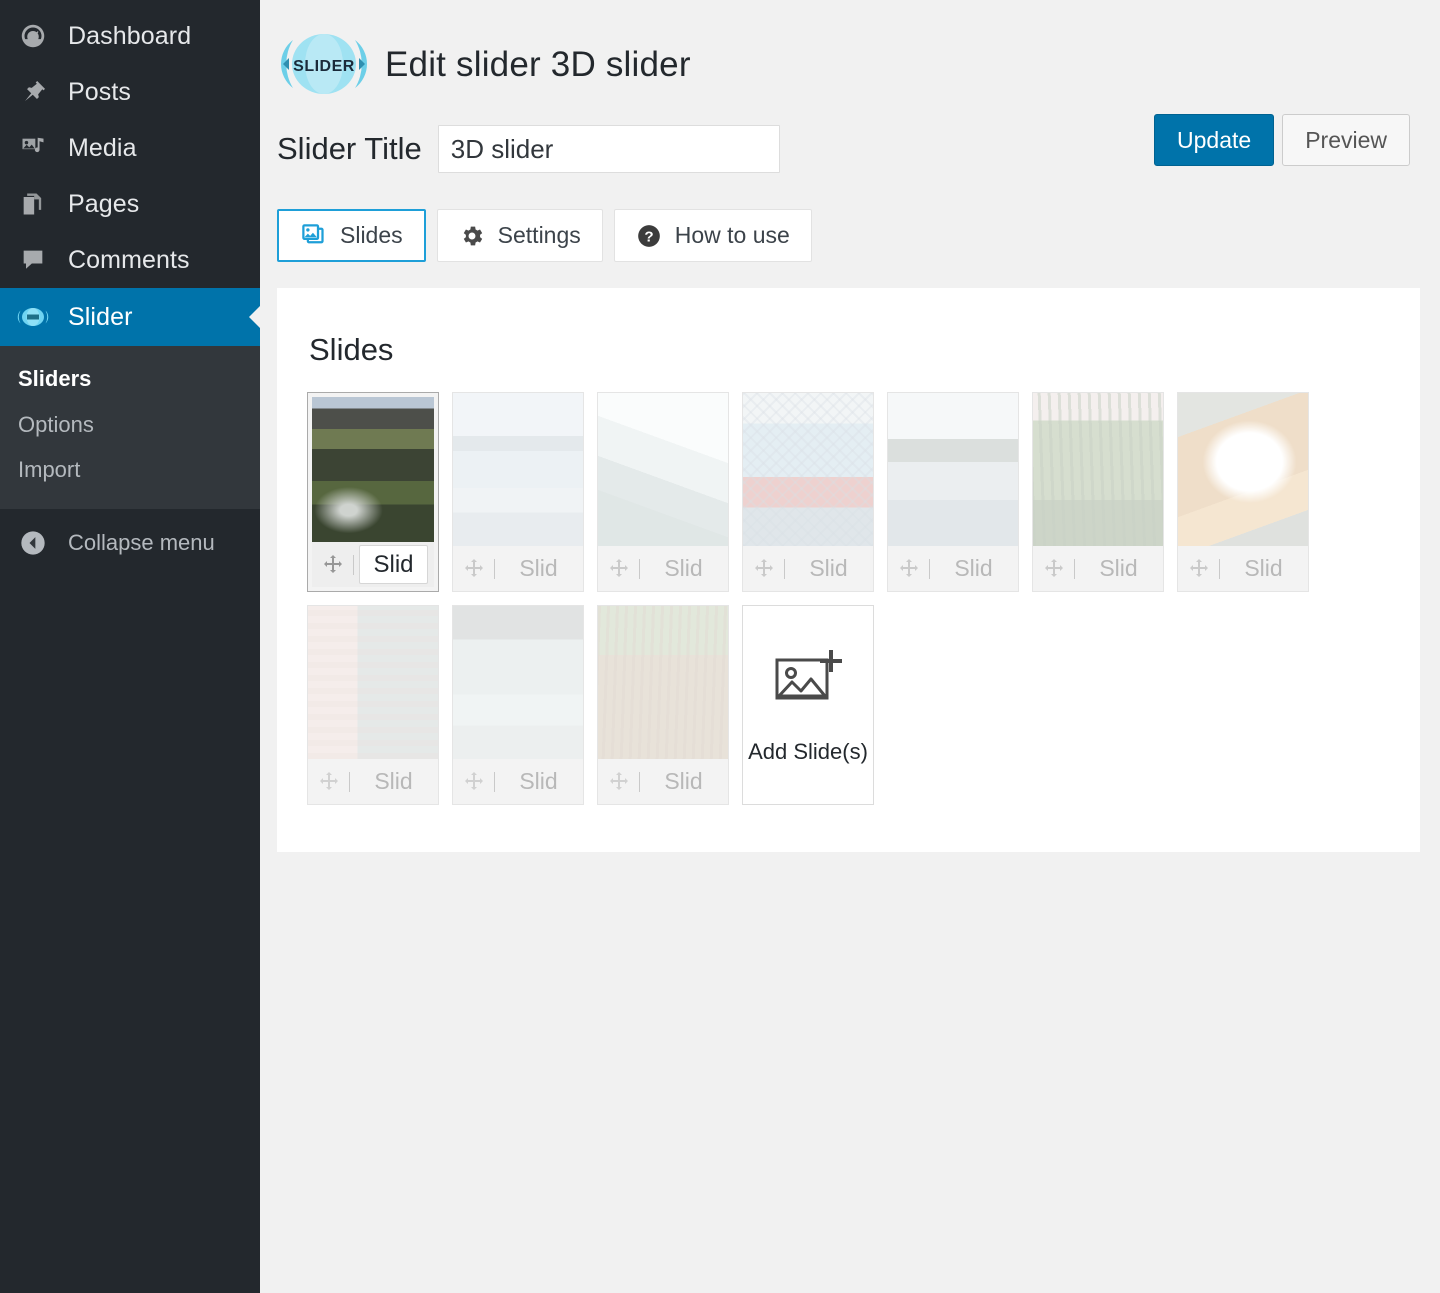  I want to click on slider-title-input, so click(608, 149).